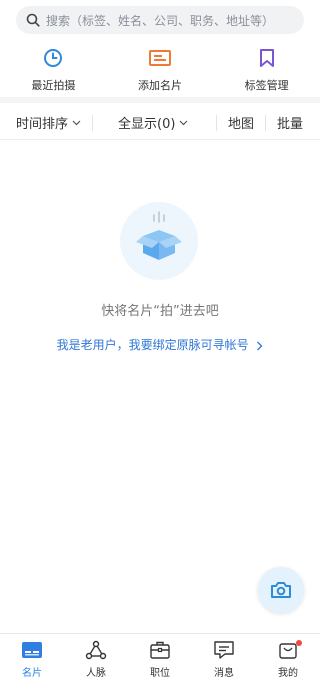 The width and height of the screenshot is (320, 679). Describe the element at coordinates (42, 124) in the screenshot. I see `sort-label: 时间排序` at that location.